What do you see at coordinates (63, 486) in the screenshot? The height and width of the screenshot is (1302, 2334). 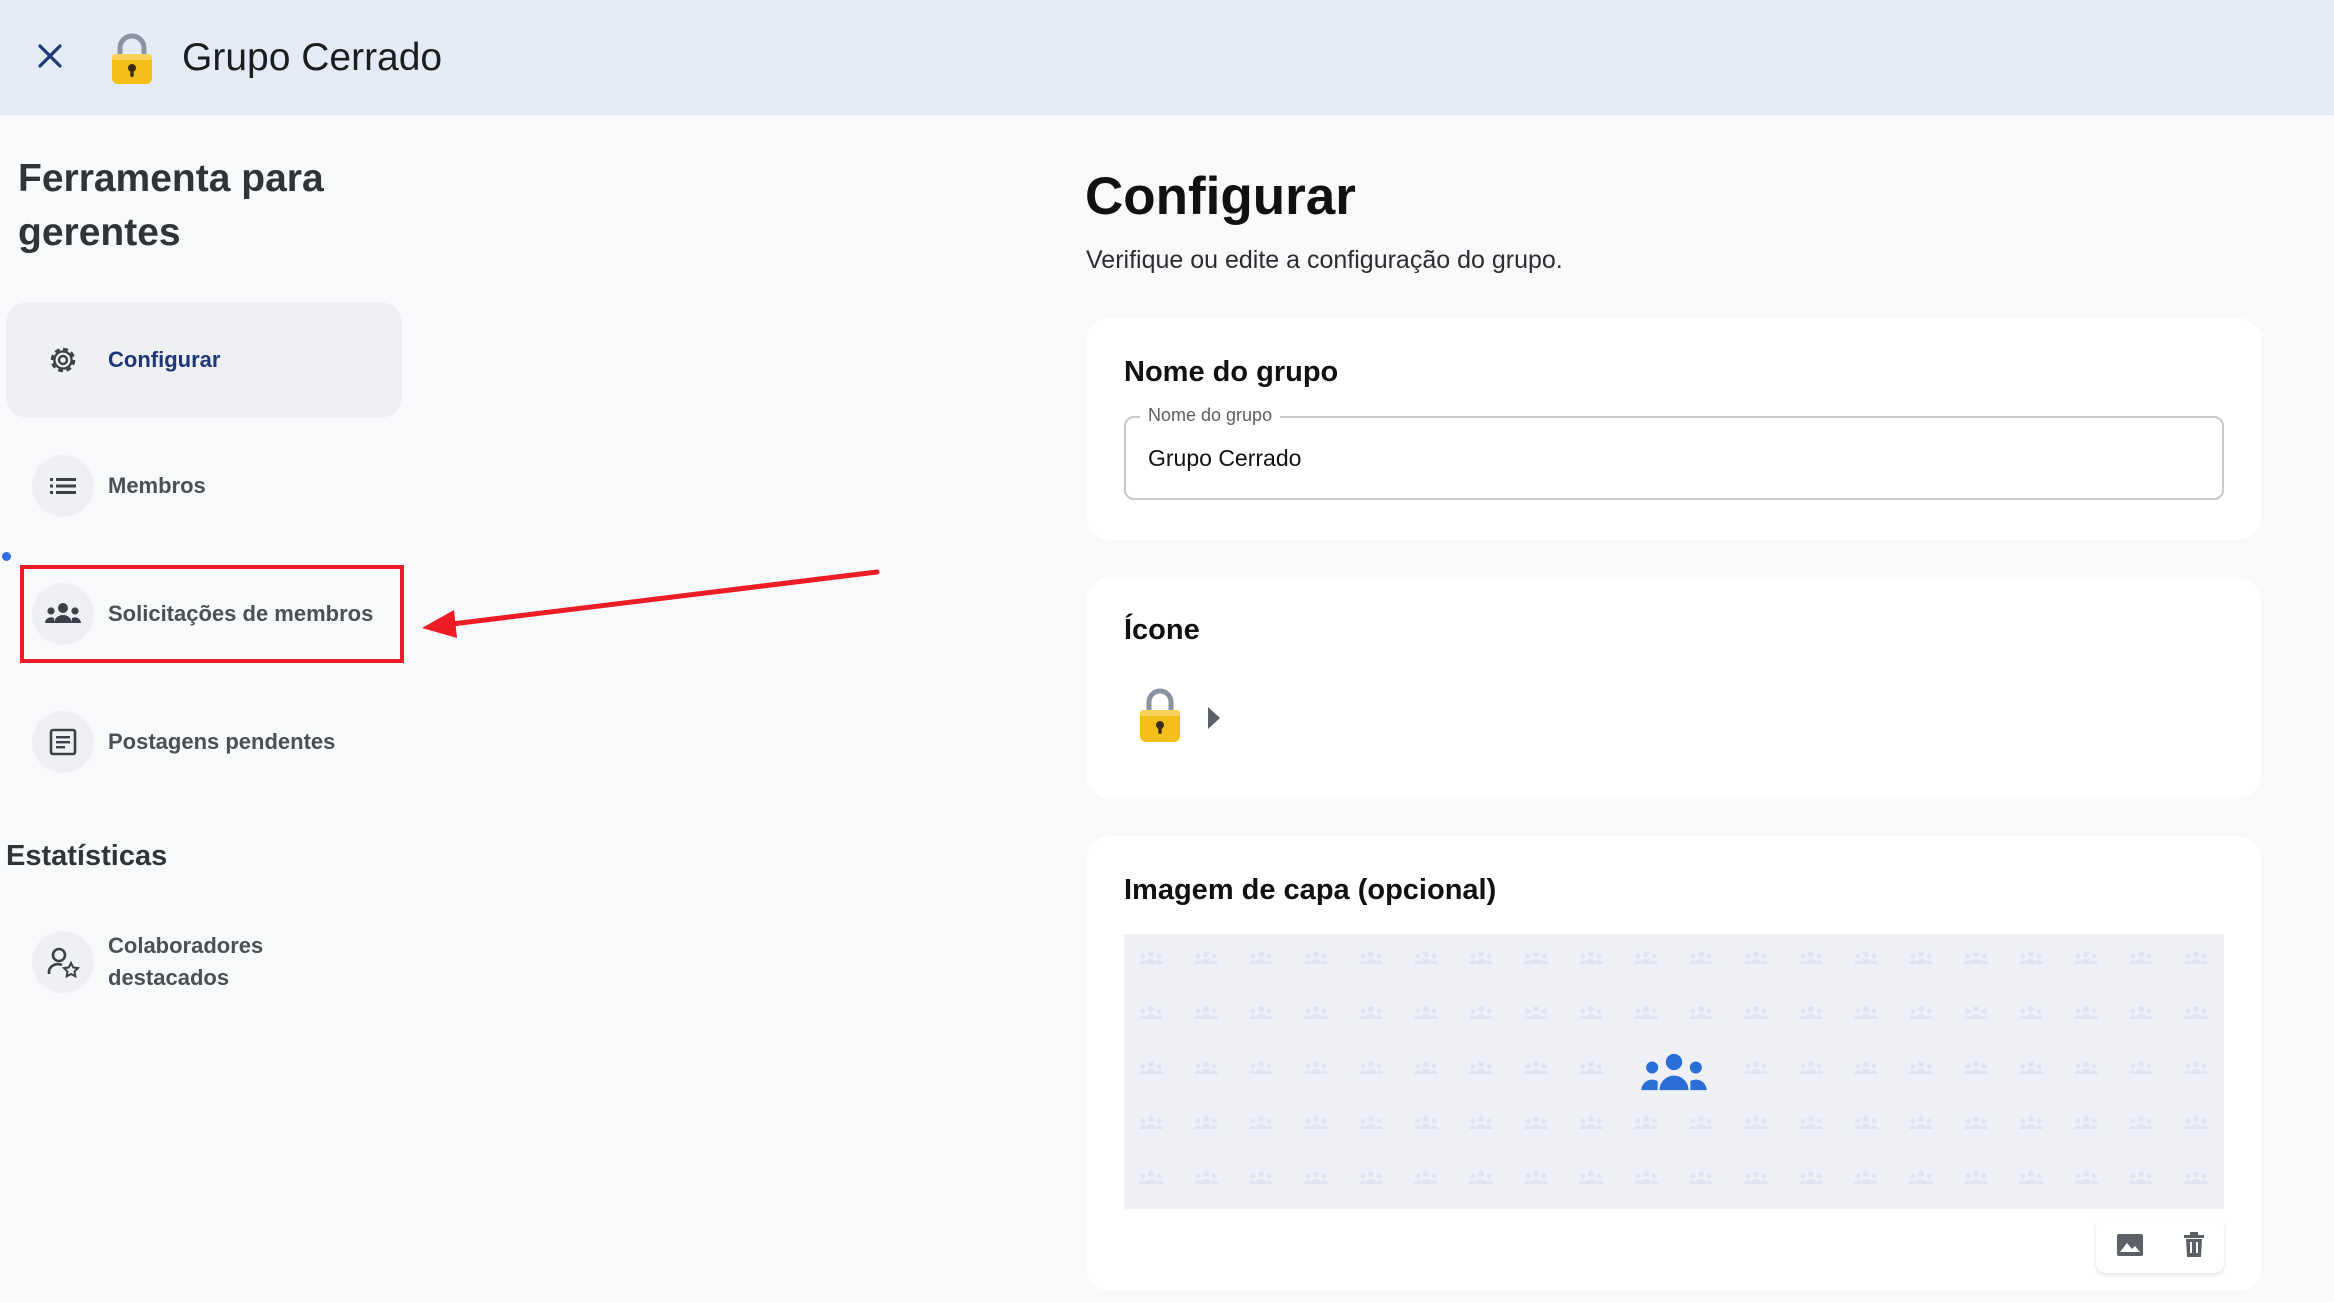 I see `list-icon` at bounding box center [63, 486].